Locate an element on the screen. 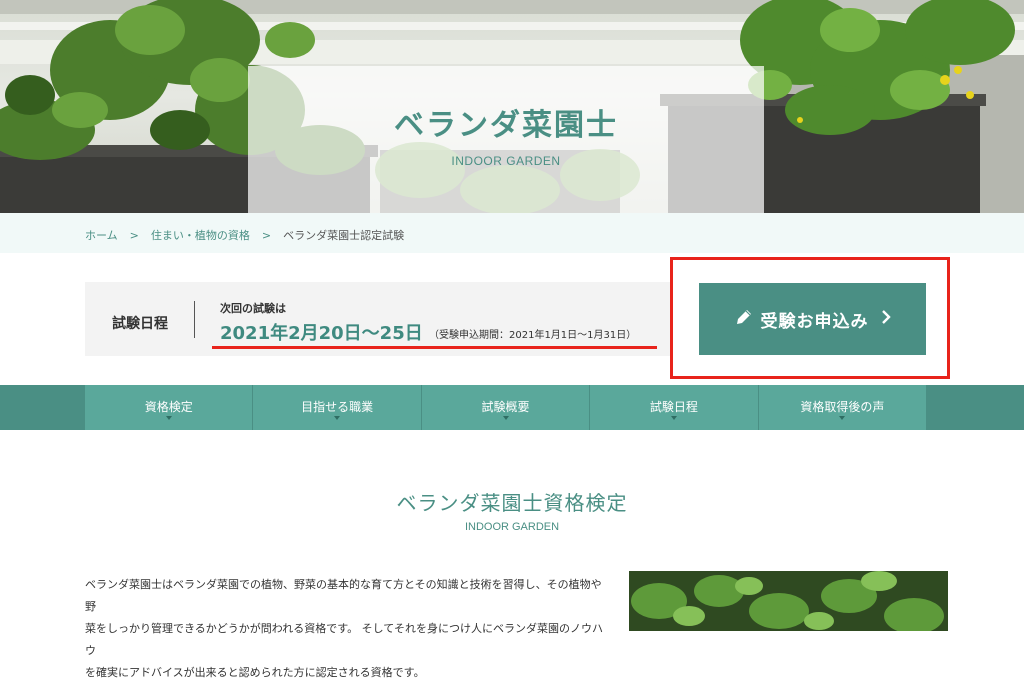 Image resolution: width=1024 pixels, height=684 pixels. nav-tab-label: 試験日程 is located at coordinates (673, 407).